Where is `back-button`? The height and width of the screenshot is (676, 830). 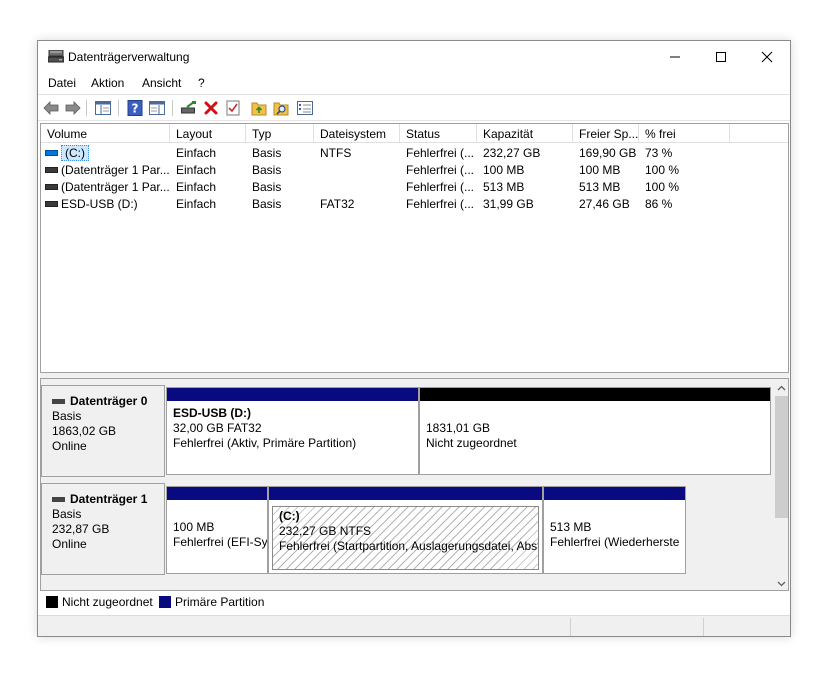
back-button is located at coordinates (51, 108).